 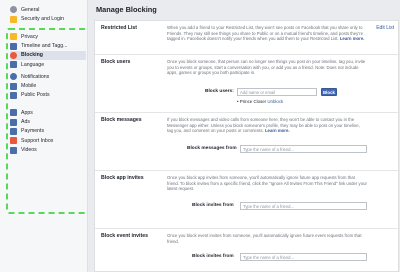 I want to click on ads-icon, so click(x=13, y=122).